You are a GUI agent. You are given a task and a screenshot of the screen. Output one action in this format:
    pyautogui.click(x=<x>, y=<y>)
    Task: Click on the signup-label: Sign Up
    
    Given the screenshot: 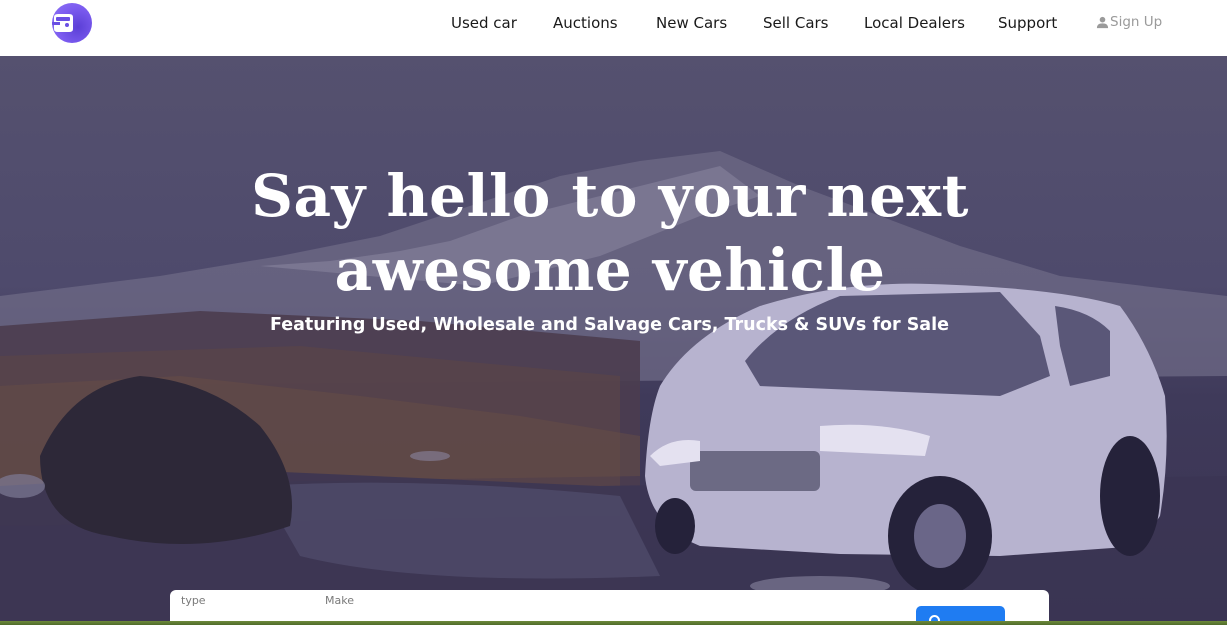 What is the action you would take?
    pyautogui.click(x=1136, y=22)
    